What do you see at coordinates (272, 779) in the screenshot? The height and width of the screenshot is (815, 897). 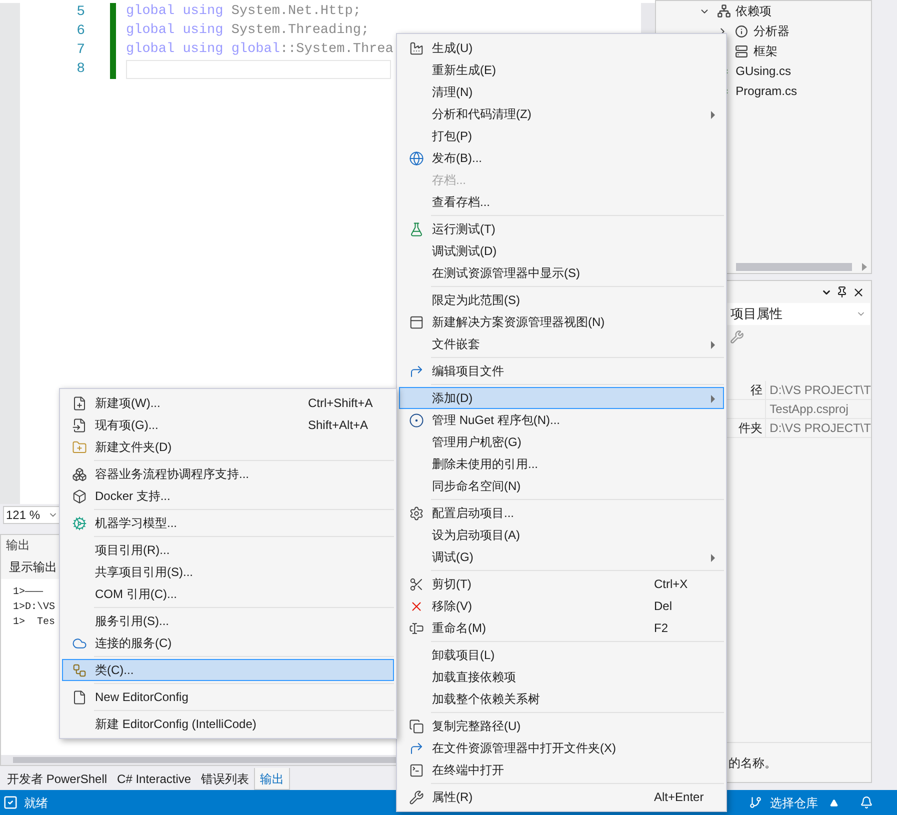 I see `panel-tab: 输出` at bounding box center [272, 779].